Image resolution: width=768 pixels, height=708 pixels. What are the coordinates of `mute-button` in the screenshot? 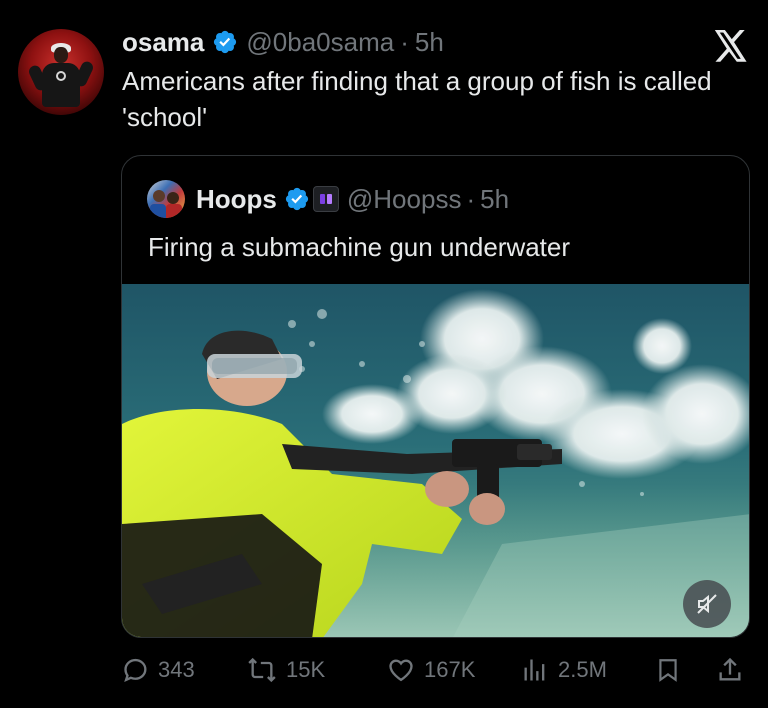 It's located at (707, 604).